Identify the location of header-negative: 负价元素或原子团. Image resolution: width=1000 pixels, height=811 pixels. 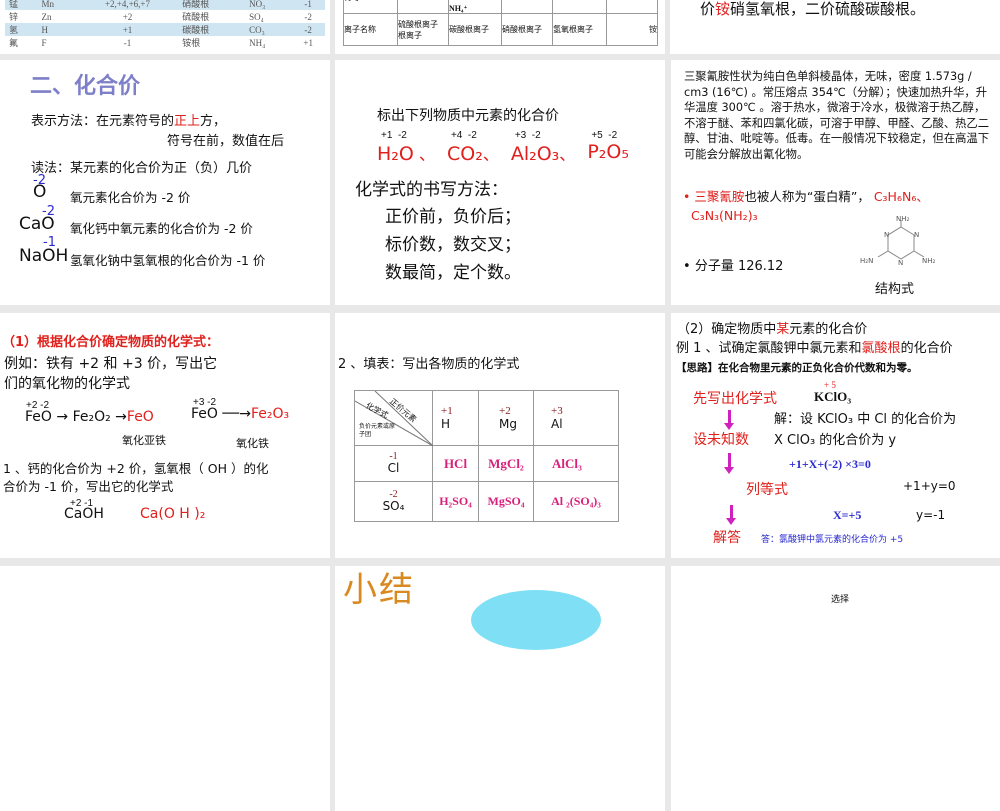
(377, 430).